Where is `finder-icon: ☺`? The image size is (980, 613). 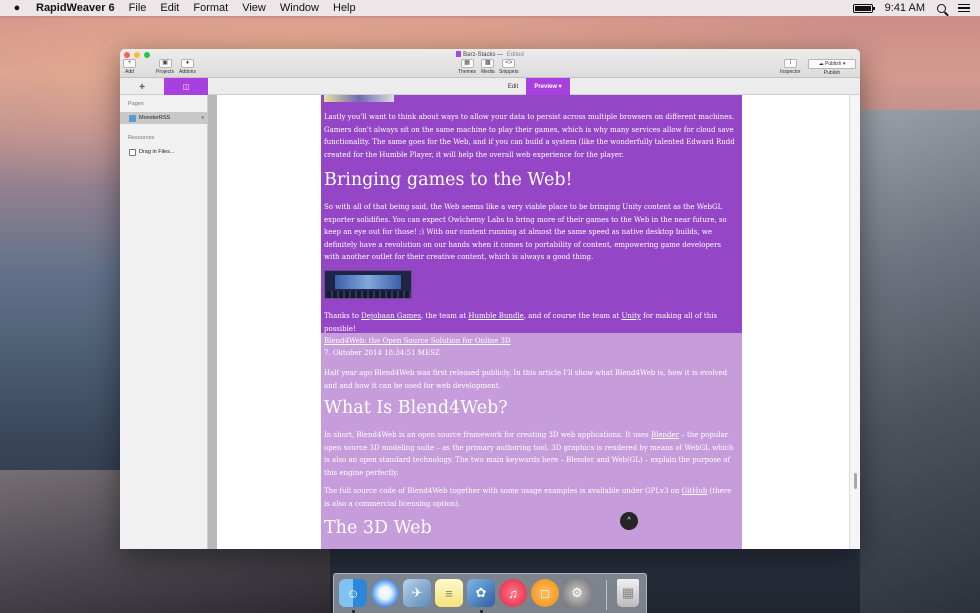
finder-icon: ☺ is located at coordinates (353, 593).